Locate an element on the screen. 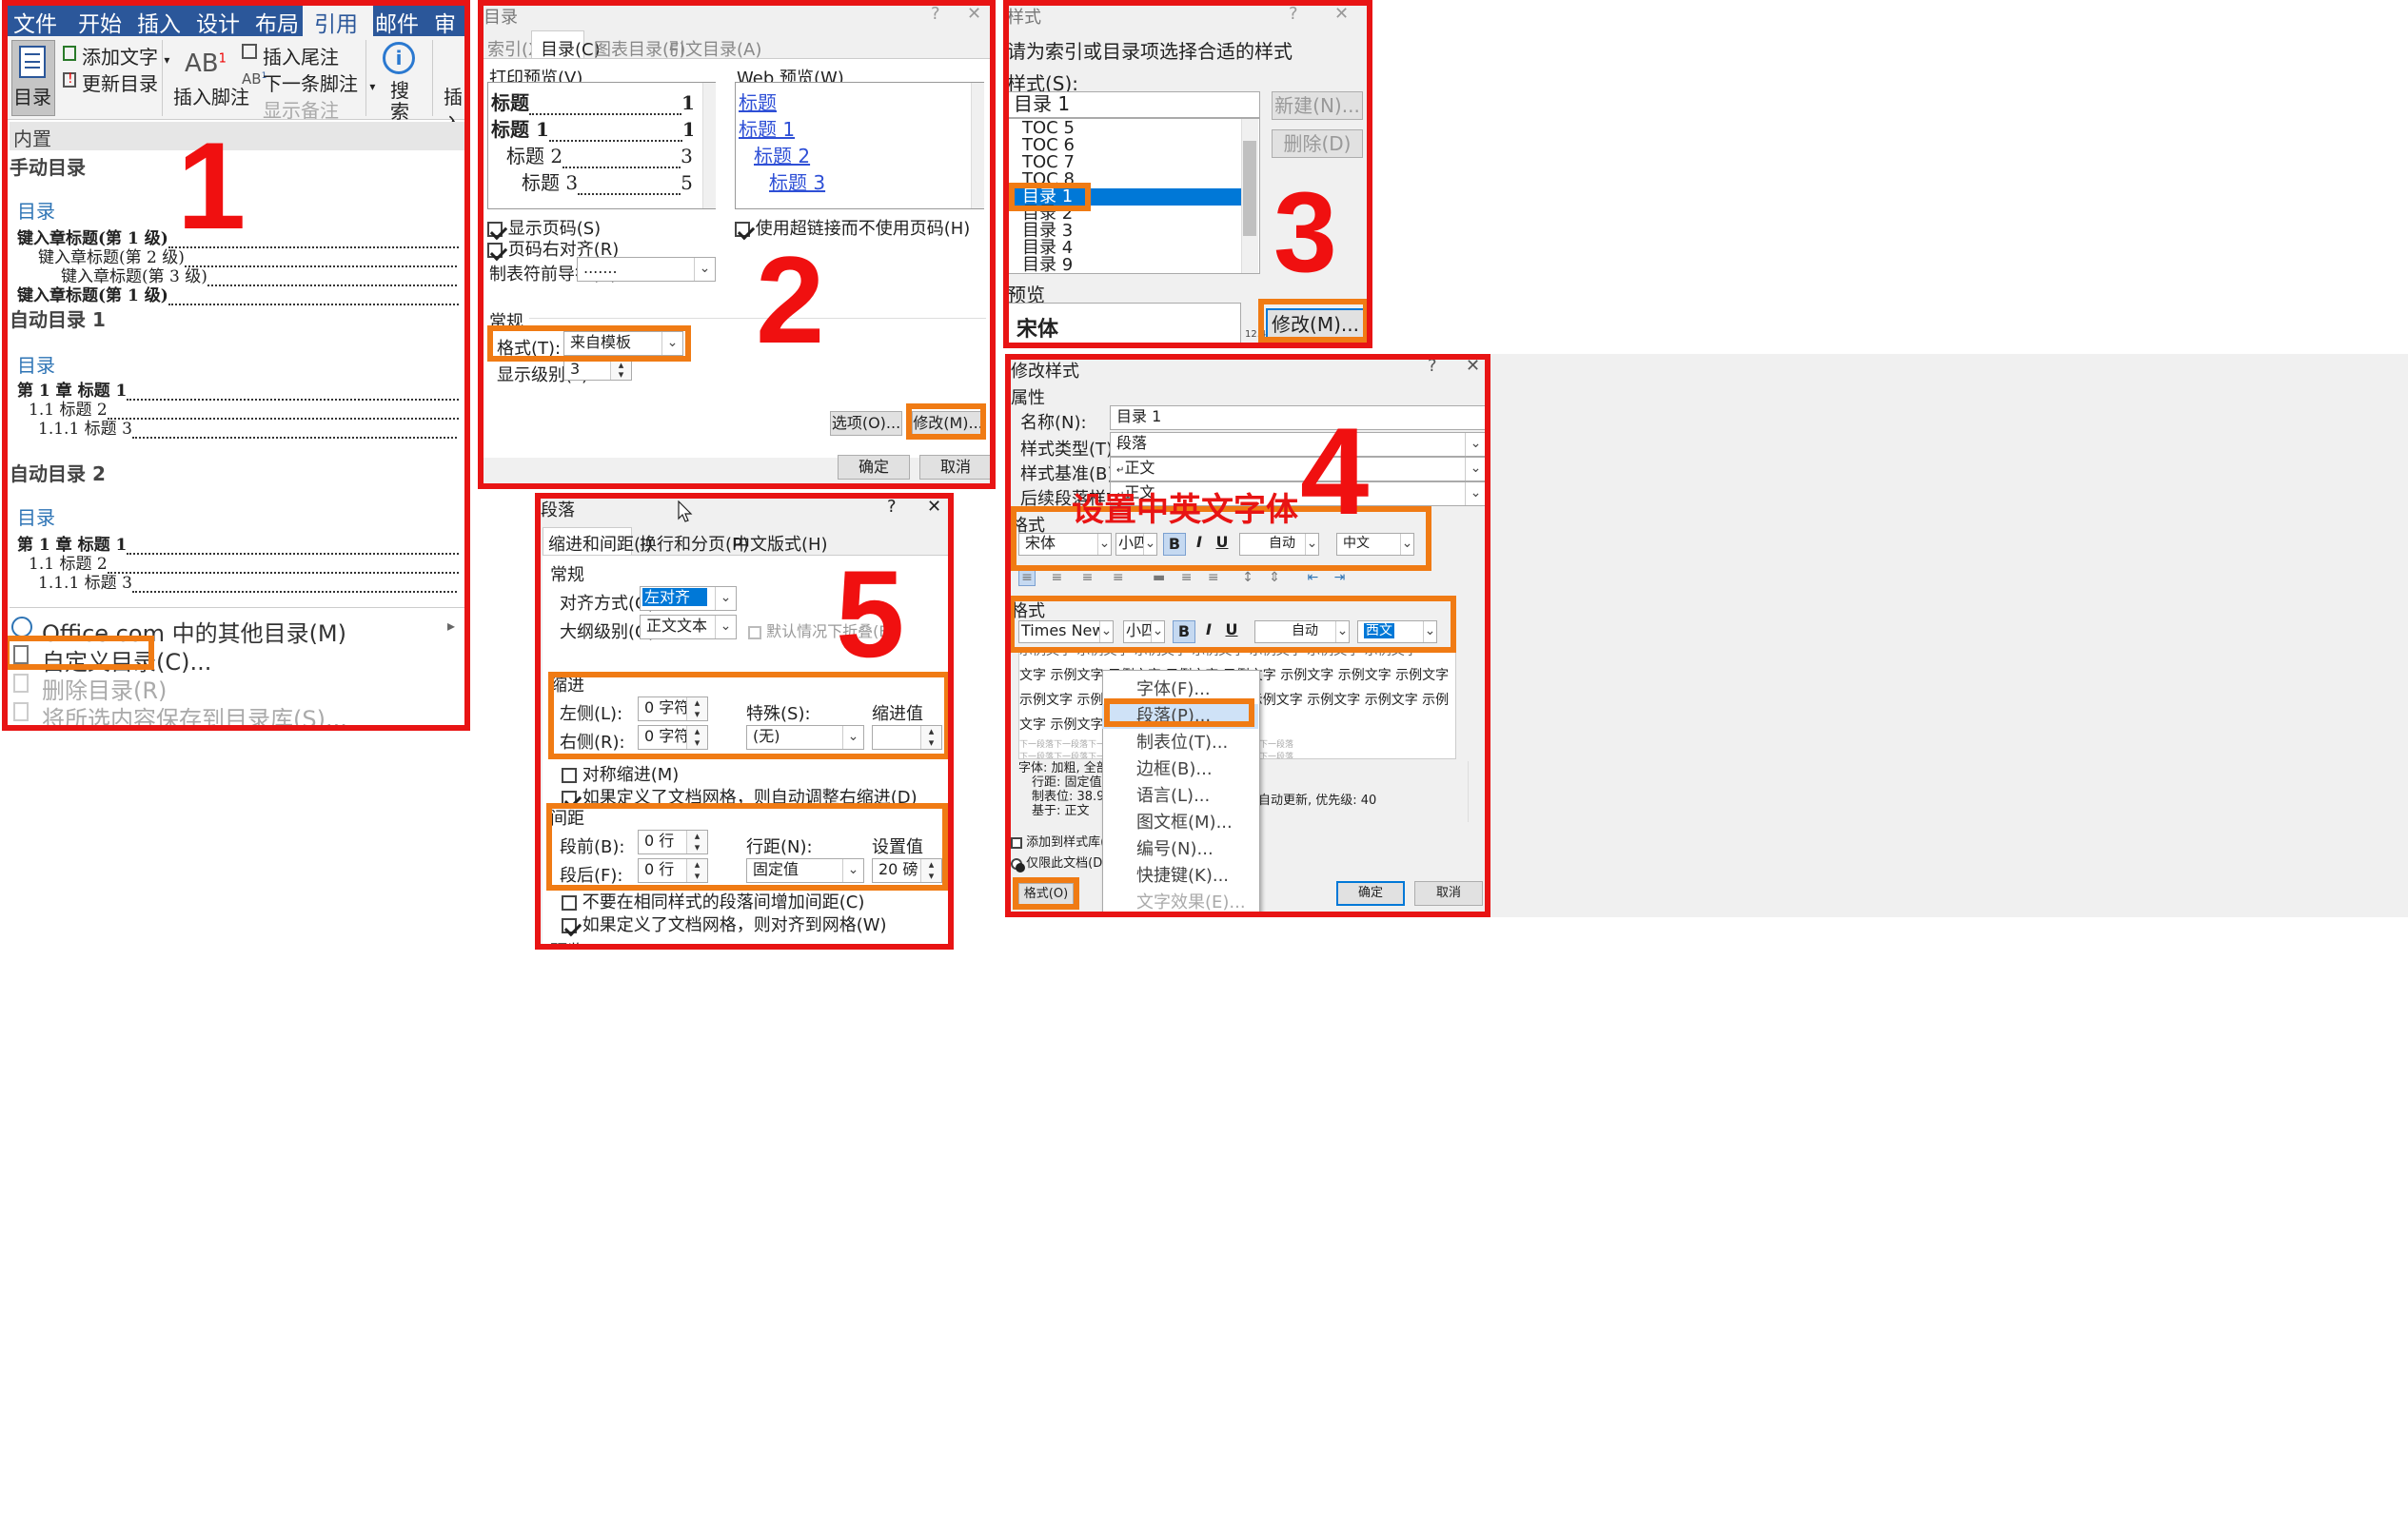 Image resolution: width=2408 pixels, height=1530 pixels. justify-icon: ≡ is located at coordinates (1118, 578).